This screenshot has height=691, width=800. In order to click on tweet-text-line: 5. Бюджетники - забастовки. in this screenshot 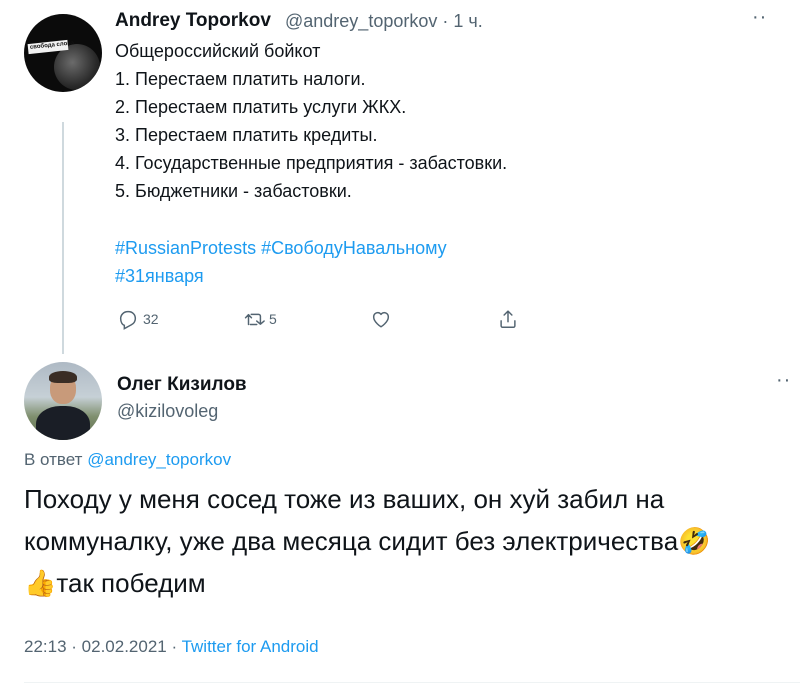, I will do `click(233, 191)`.